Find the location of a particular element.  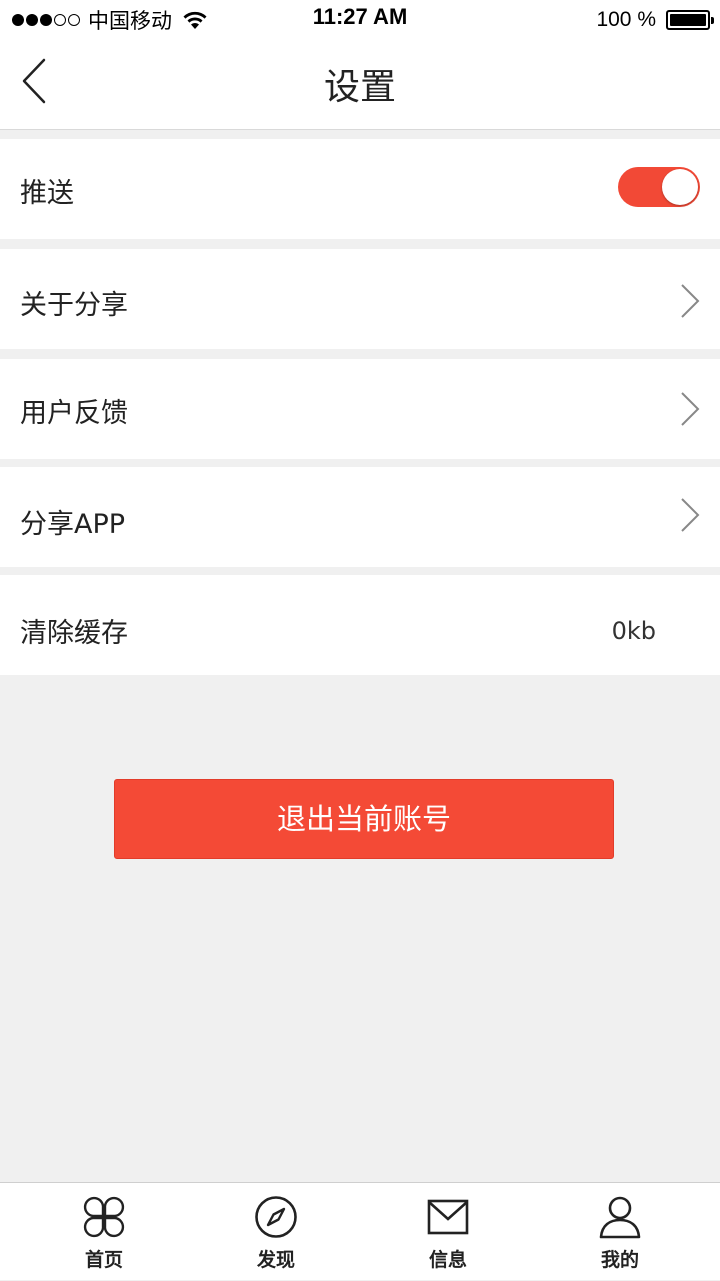

tab-discover: 发现 is located at coordinates (276, 1232).